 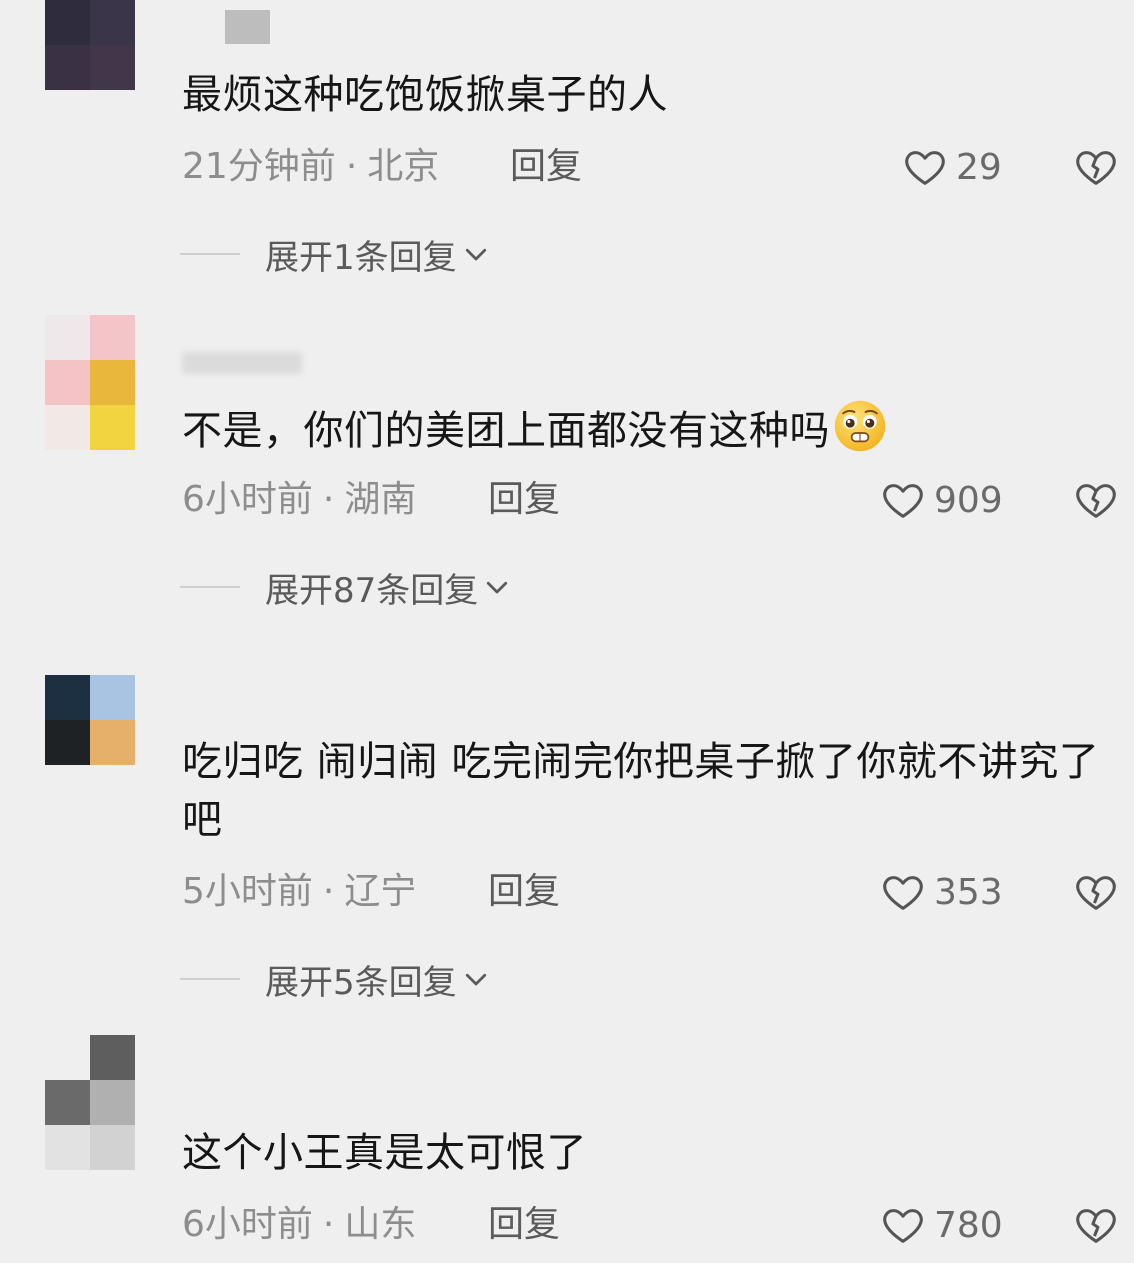 What do you see at coordinates (641, 791) in the screenshot?
I see `comment-text: 吃归吃 闹归闹 吃完闹完你把桌子掀了你就不讲究了吧` at bounding box center [641, 791].